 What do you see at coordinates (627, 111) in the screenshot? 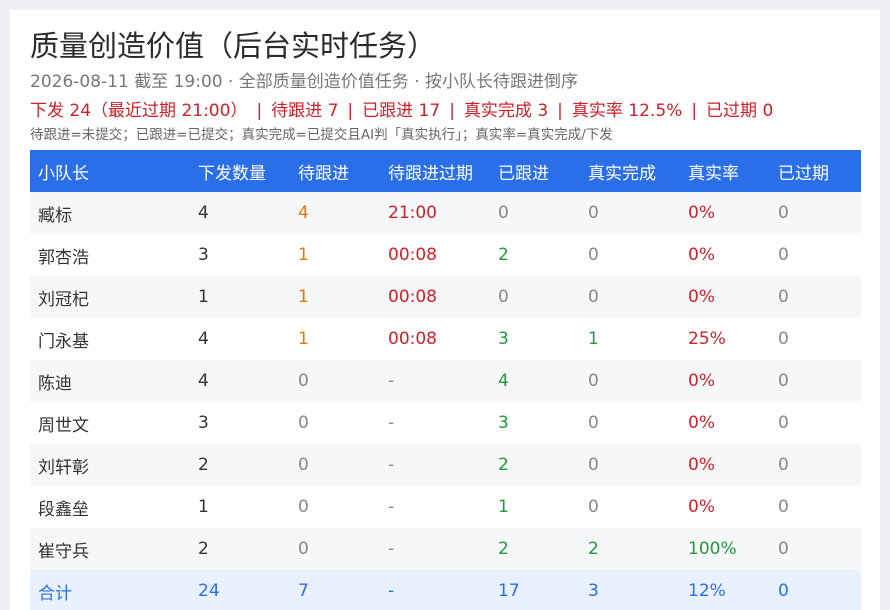
I see `summary-rate: 真实率 12.5%` at bounding box center [627, 111].